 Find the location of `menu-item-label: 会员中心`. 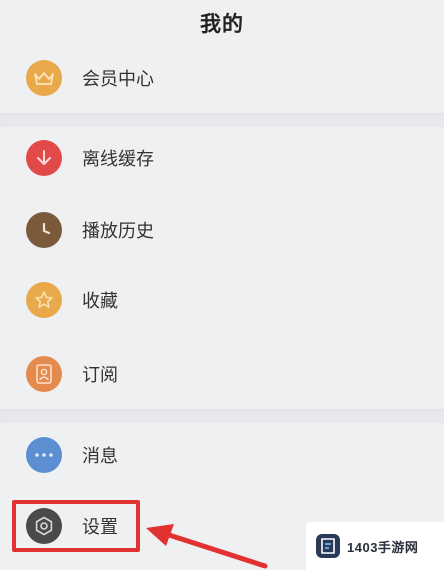

menu-item-label: 会员中心 is located at coordinates (118, 79).